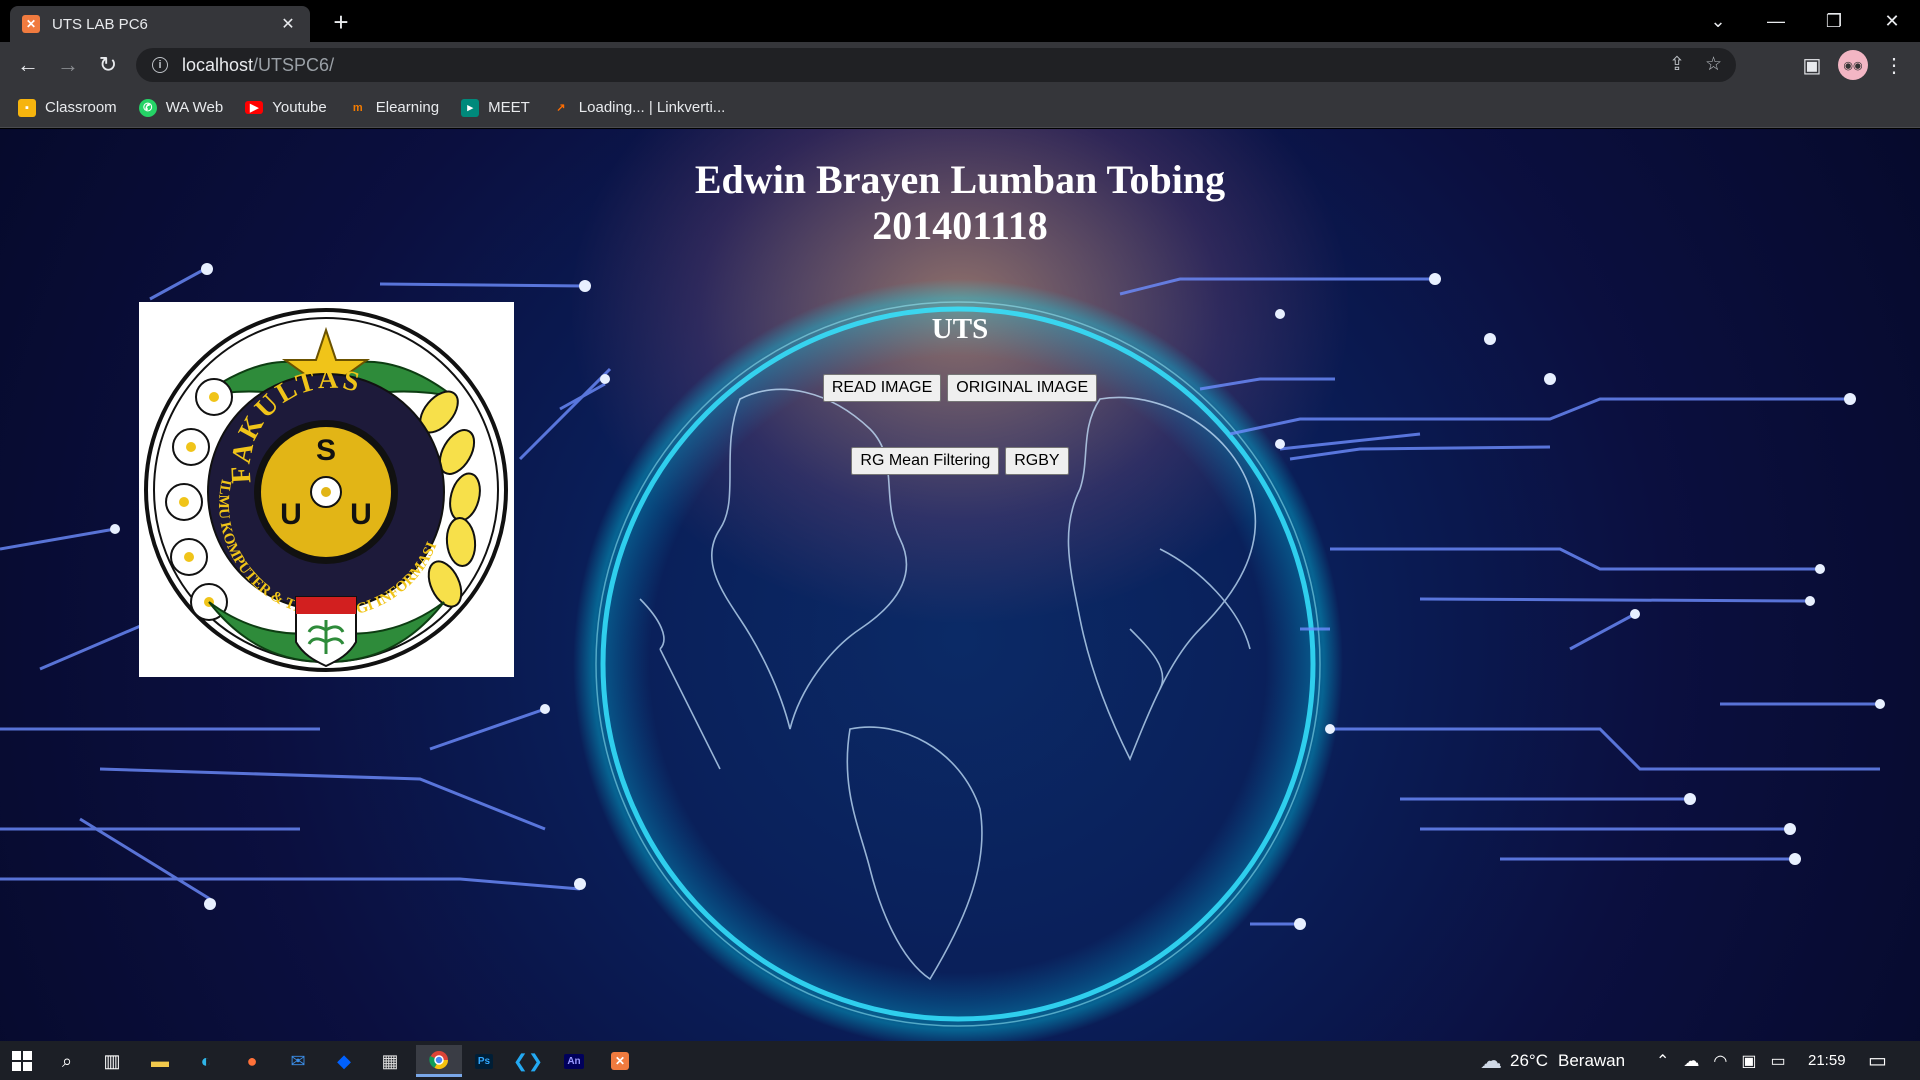 This screenshot has height=1080, width=1920. I want to click on close-window-button: ✕, so click(1892, 21).